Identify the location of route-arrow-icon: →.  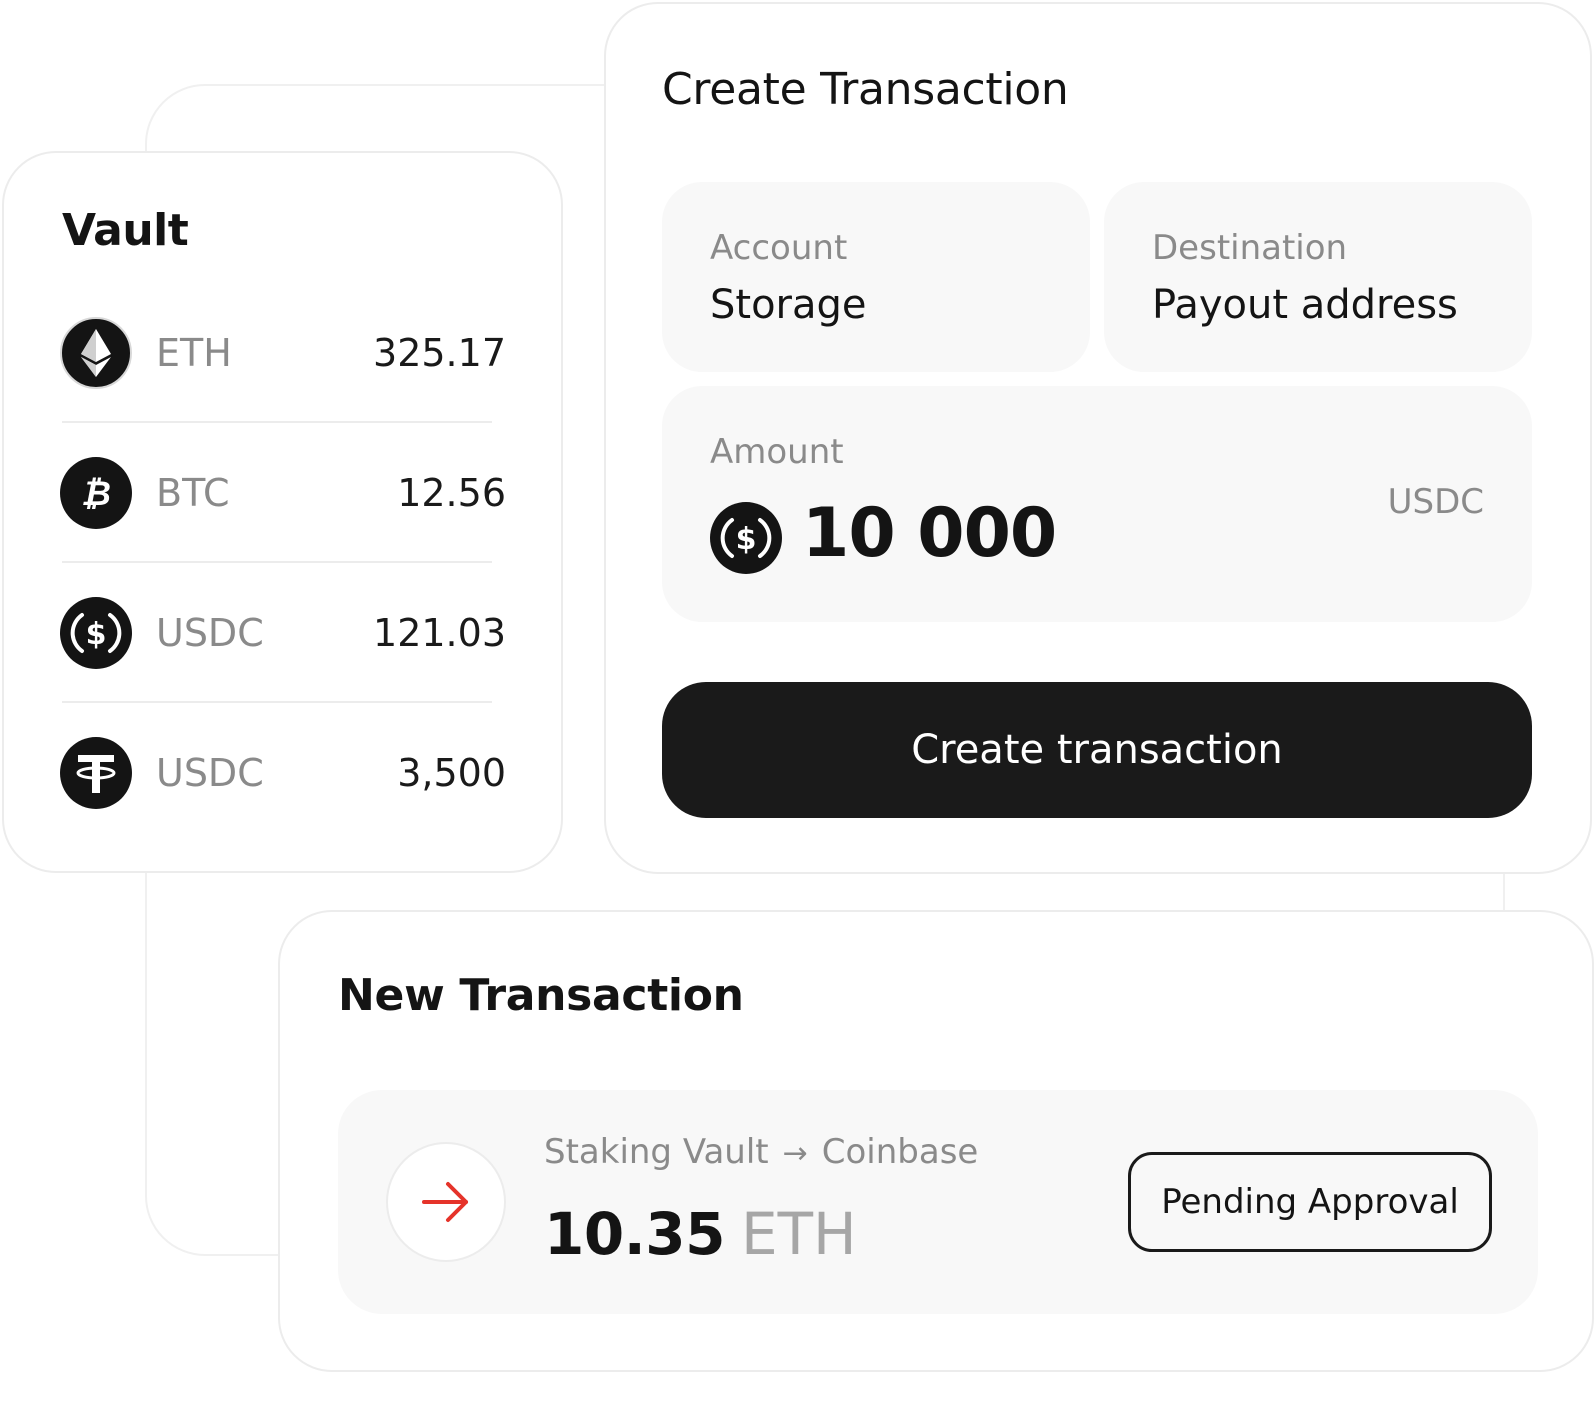
(795, 1153).